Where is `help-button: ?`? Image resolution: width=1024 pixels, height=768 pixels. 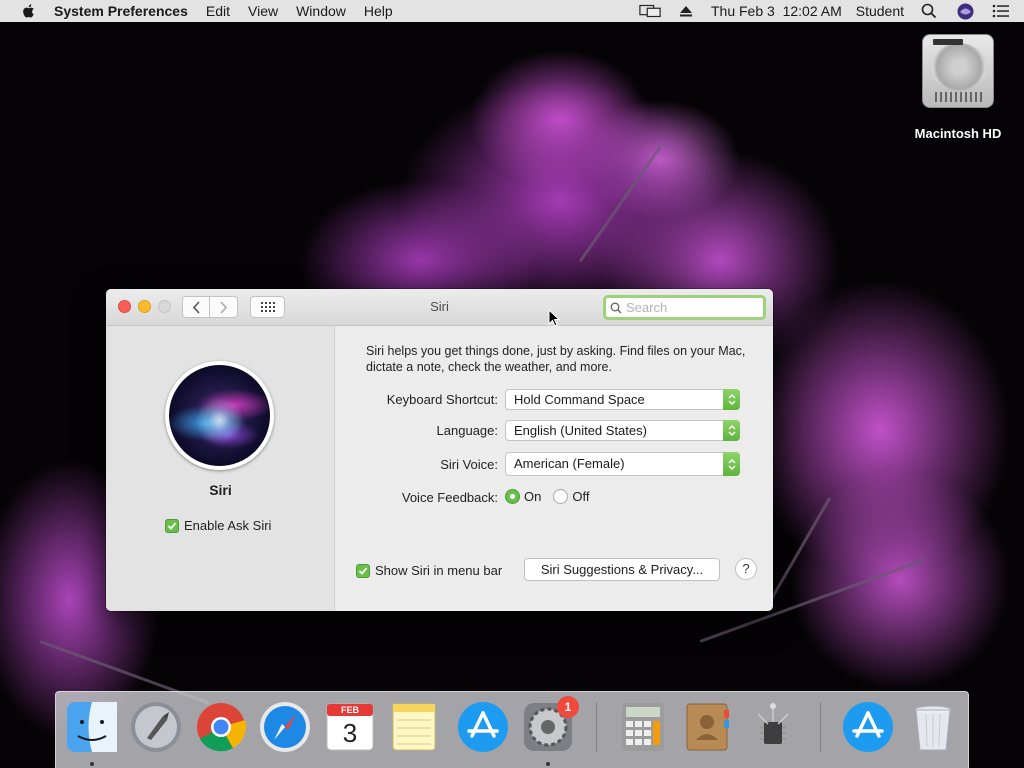 help-button: ? is located at coordinates (746, 569).